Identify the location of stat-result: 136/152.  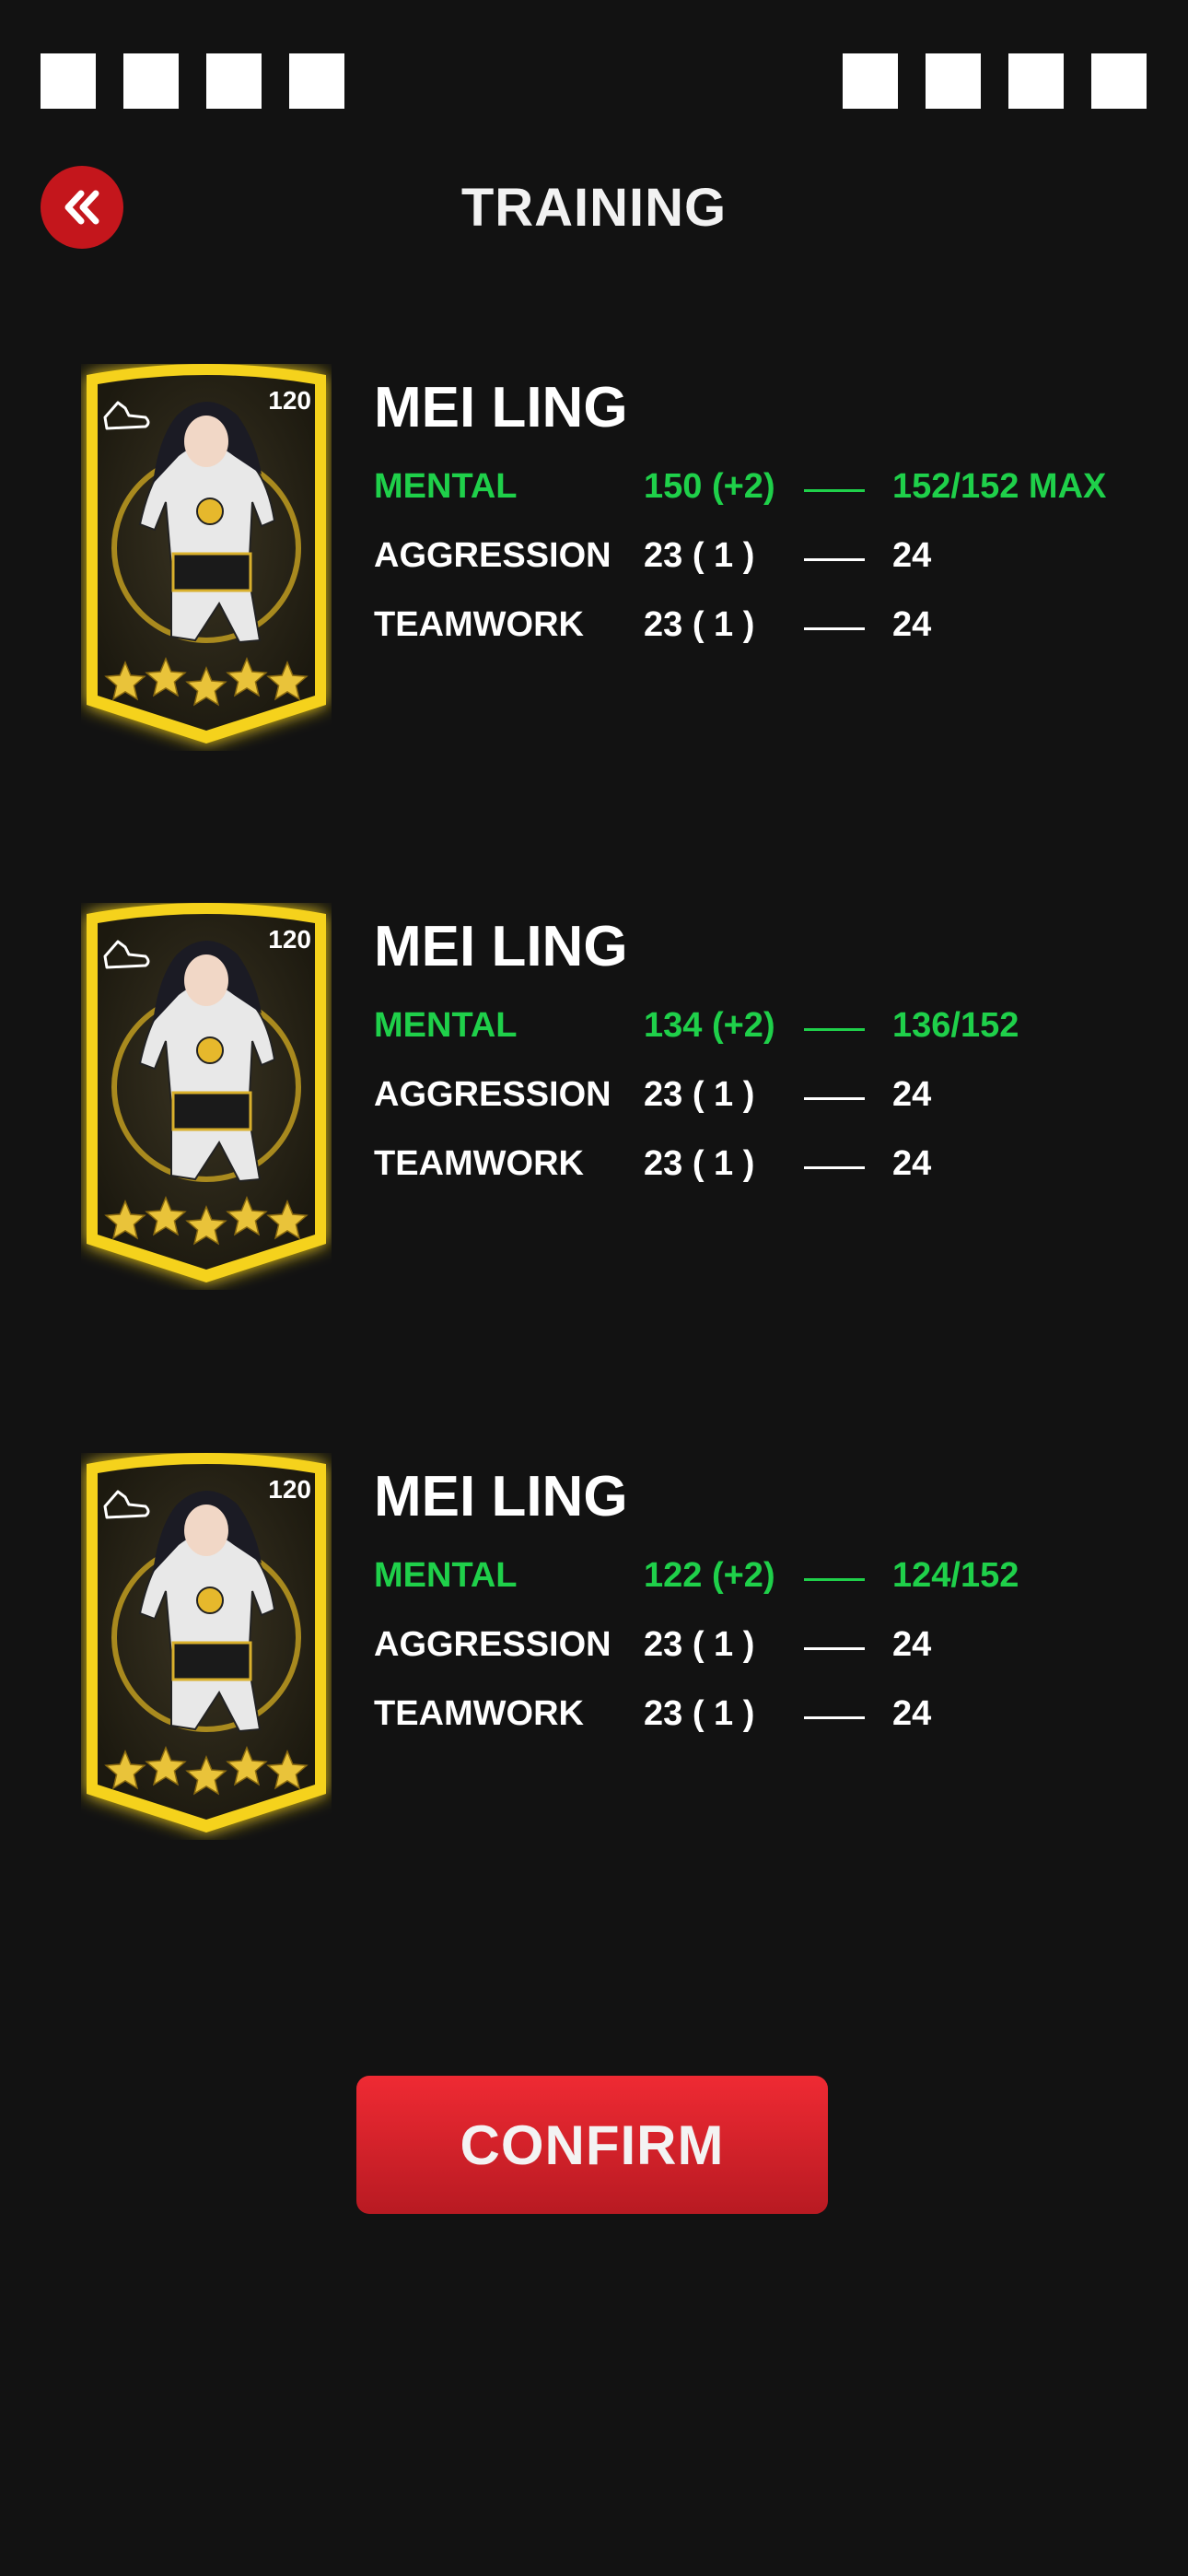
(955, 1025).